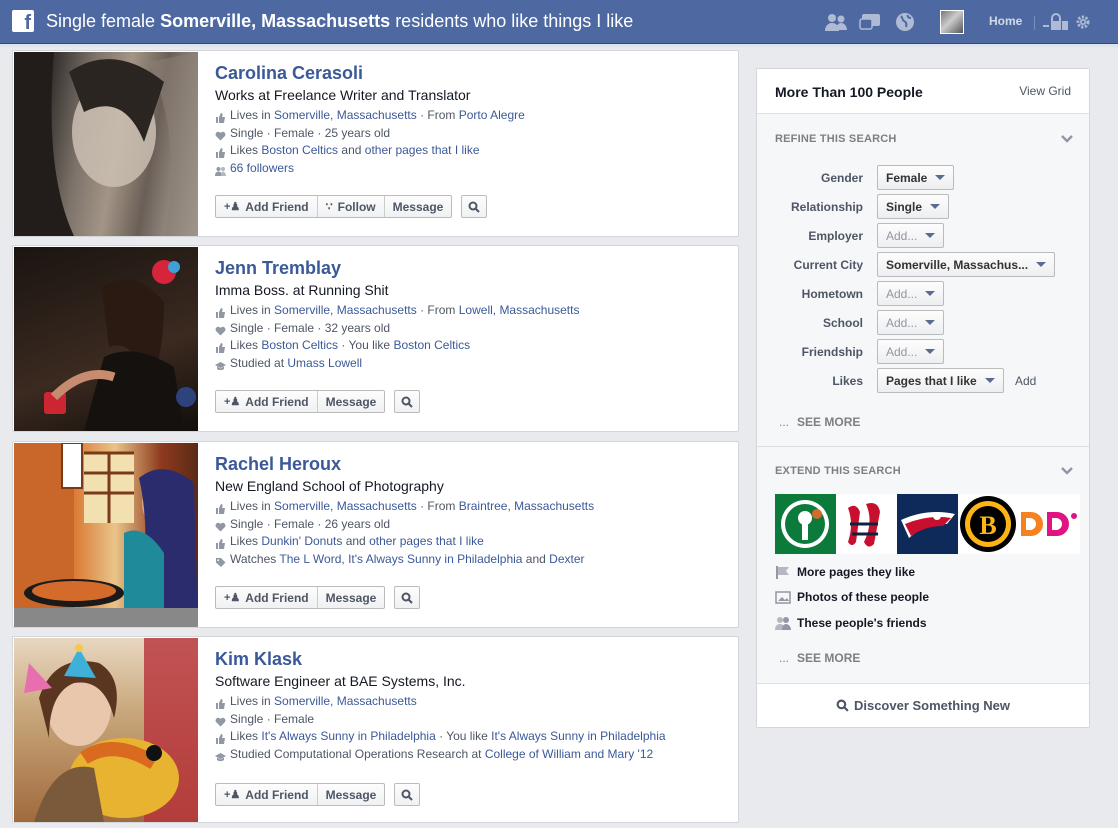  Describe the element at coordinates (851, 623) in the screenshot. I see `peoples-friends-link: These people's friends` at that location.